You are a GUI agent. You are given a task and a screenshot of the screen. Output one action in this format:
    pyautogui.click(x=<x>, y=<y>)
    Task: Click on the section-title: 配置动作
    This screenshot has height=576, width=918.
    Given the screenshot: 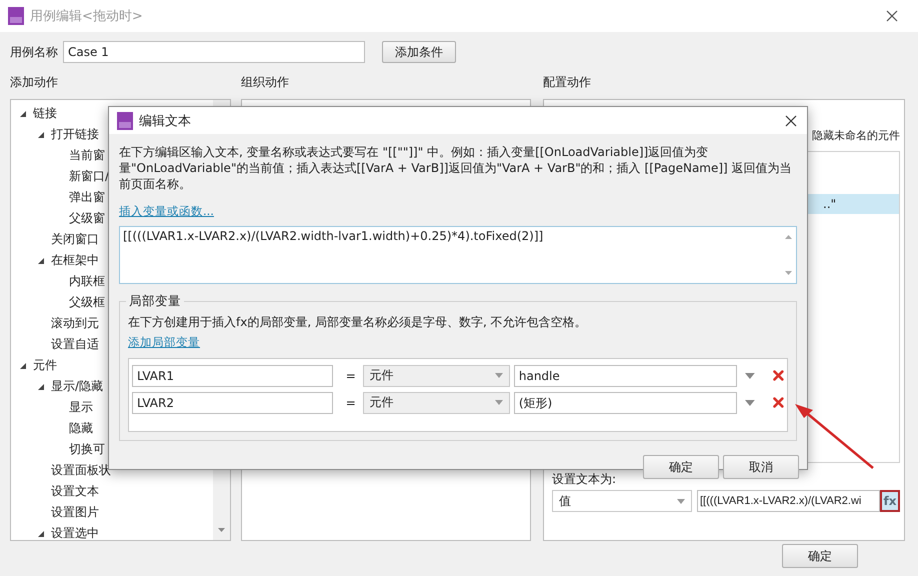 What is the action you would take?
    pyautogui.click(x=567, y=82)
    